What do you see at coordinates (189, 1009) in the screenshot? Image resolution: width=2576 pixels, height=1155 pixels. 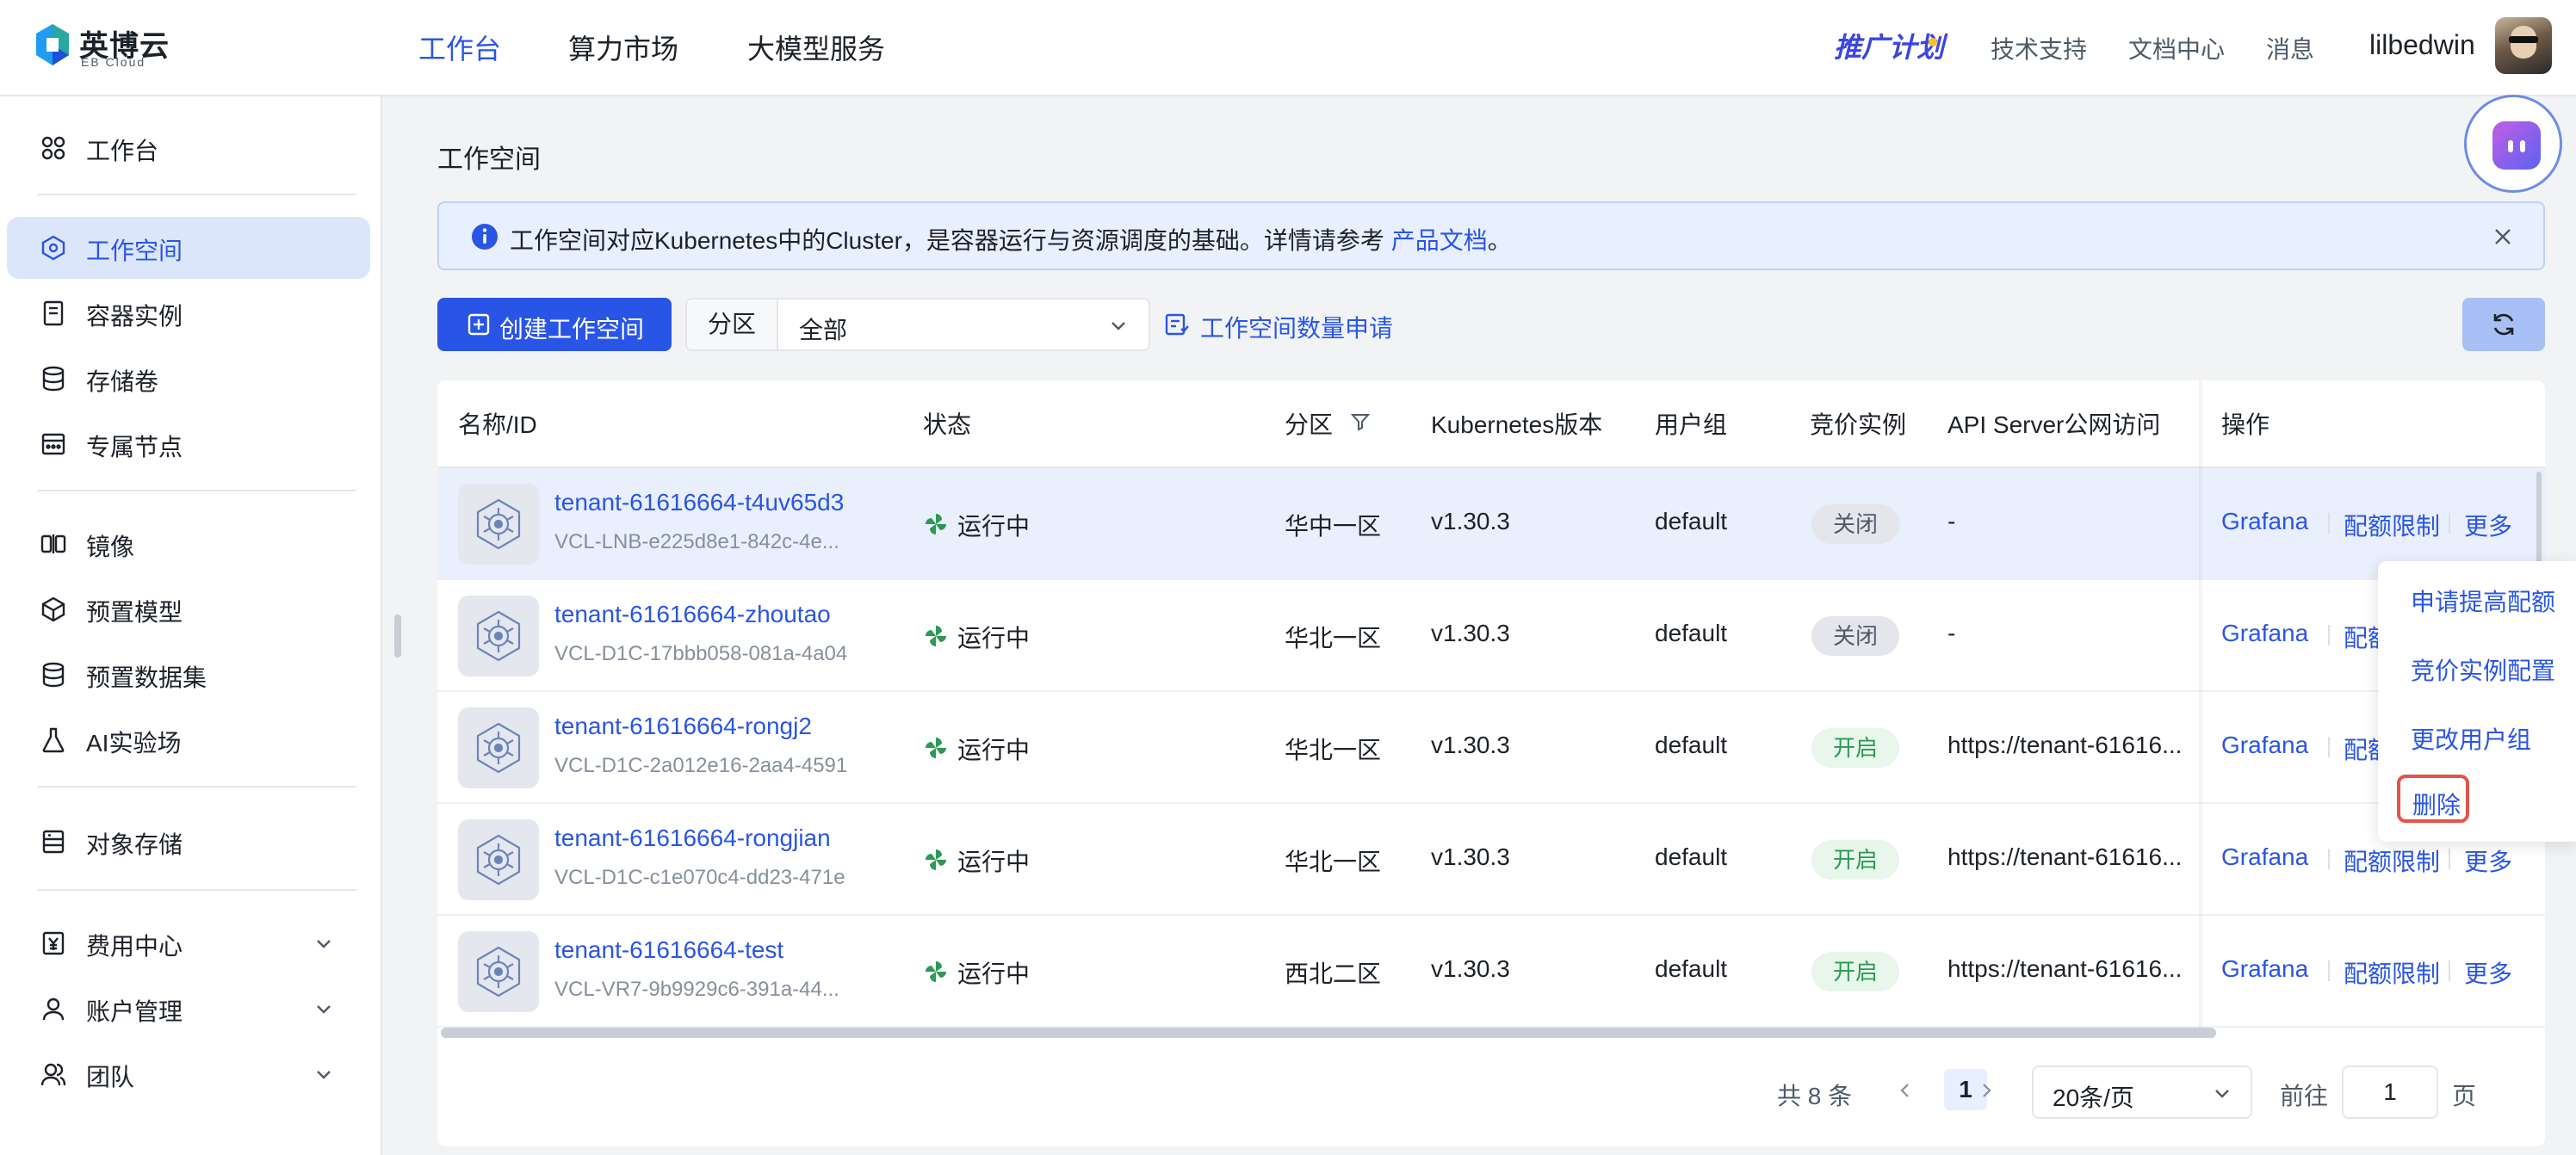 I see `sidebar-item-account: 账户管理` at bounding box center [189, 1009].